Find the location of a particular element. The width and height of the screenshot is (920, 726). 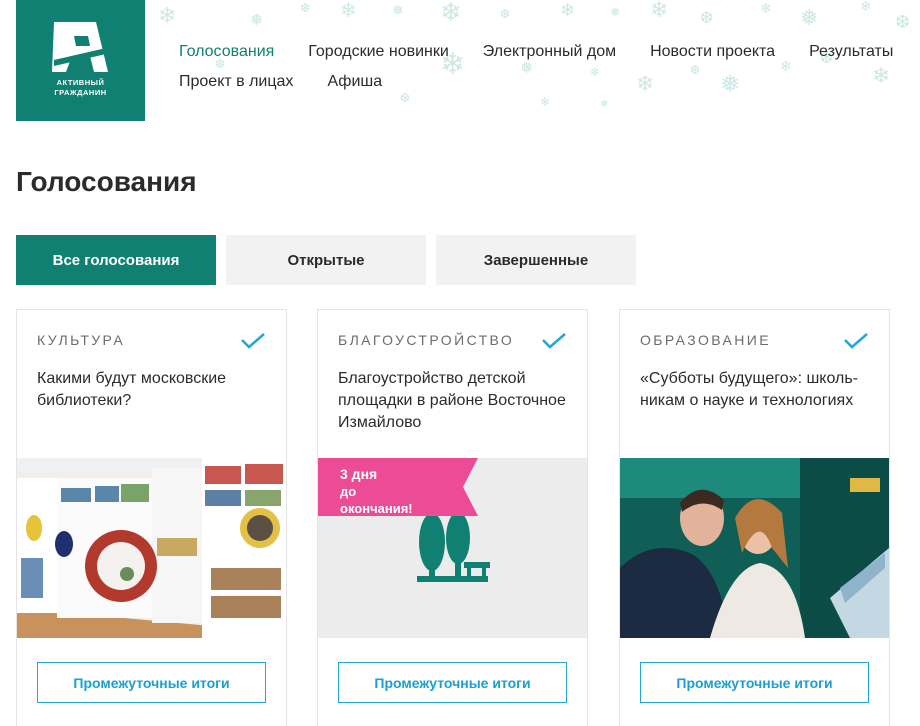

card-image-placeholder: 3 дня до окончания! is located at coordinates (452, 548).